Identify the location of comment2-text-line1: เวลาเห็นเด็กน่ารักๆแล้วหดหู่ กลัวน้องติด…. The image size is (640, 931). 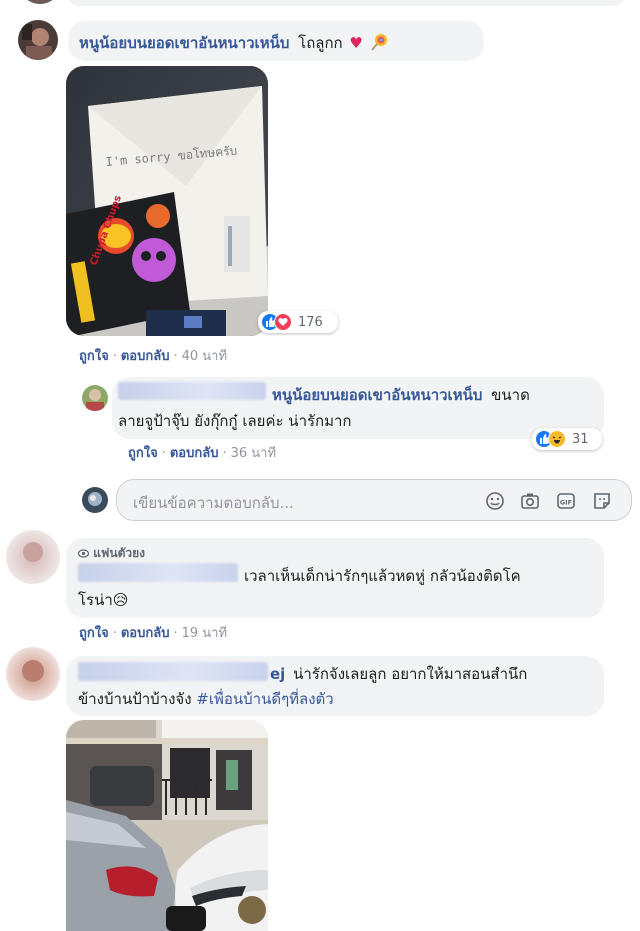
(382, 576).